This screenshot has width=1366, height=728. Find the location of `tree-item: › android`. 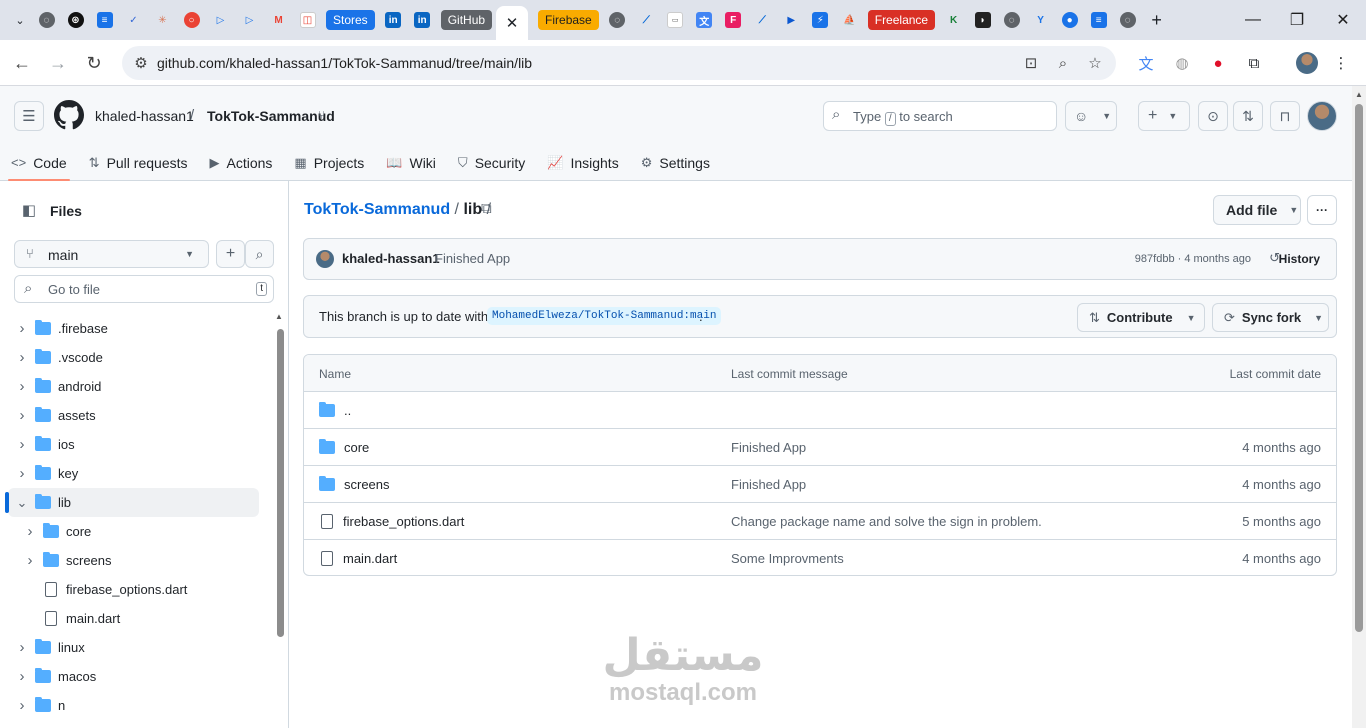

tree-item: › android is located at coordinates (136, 386).